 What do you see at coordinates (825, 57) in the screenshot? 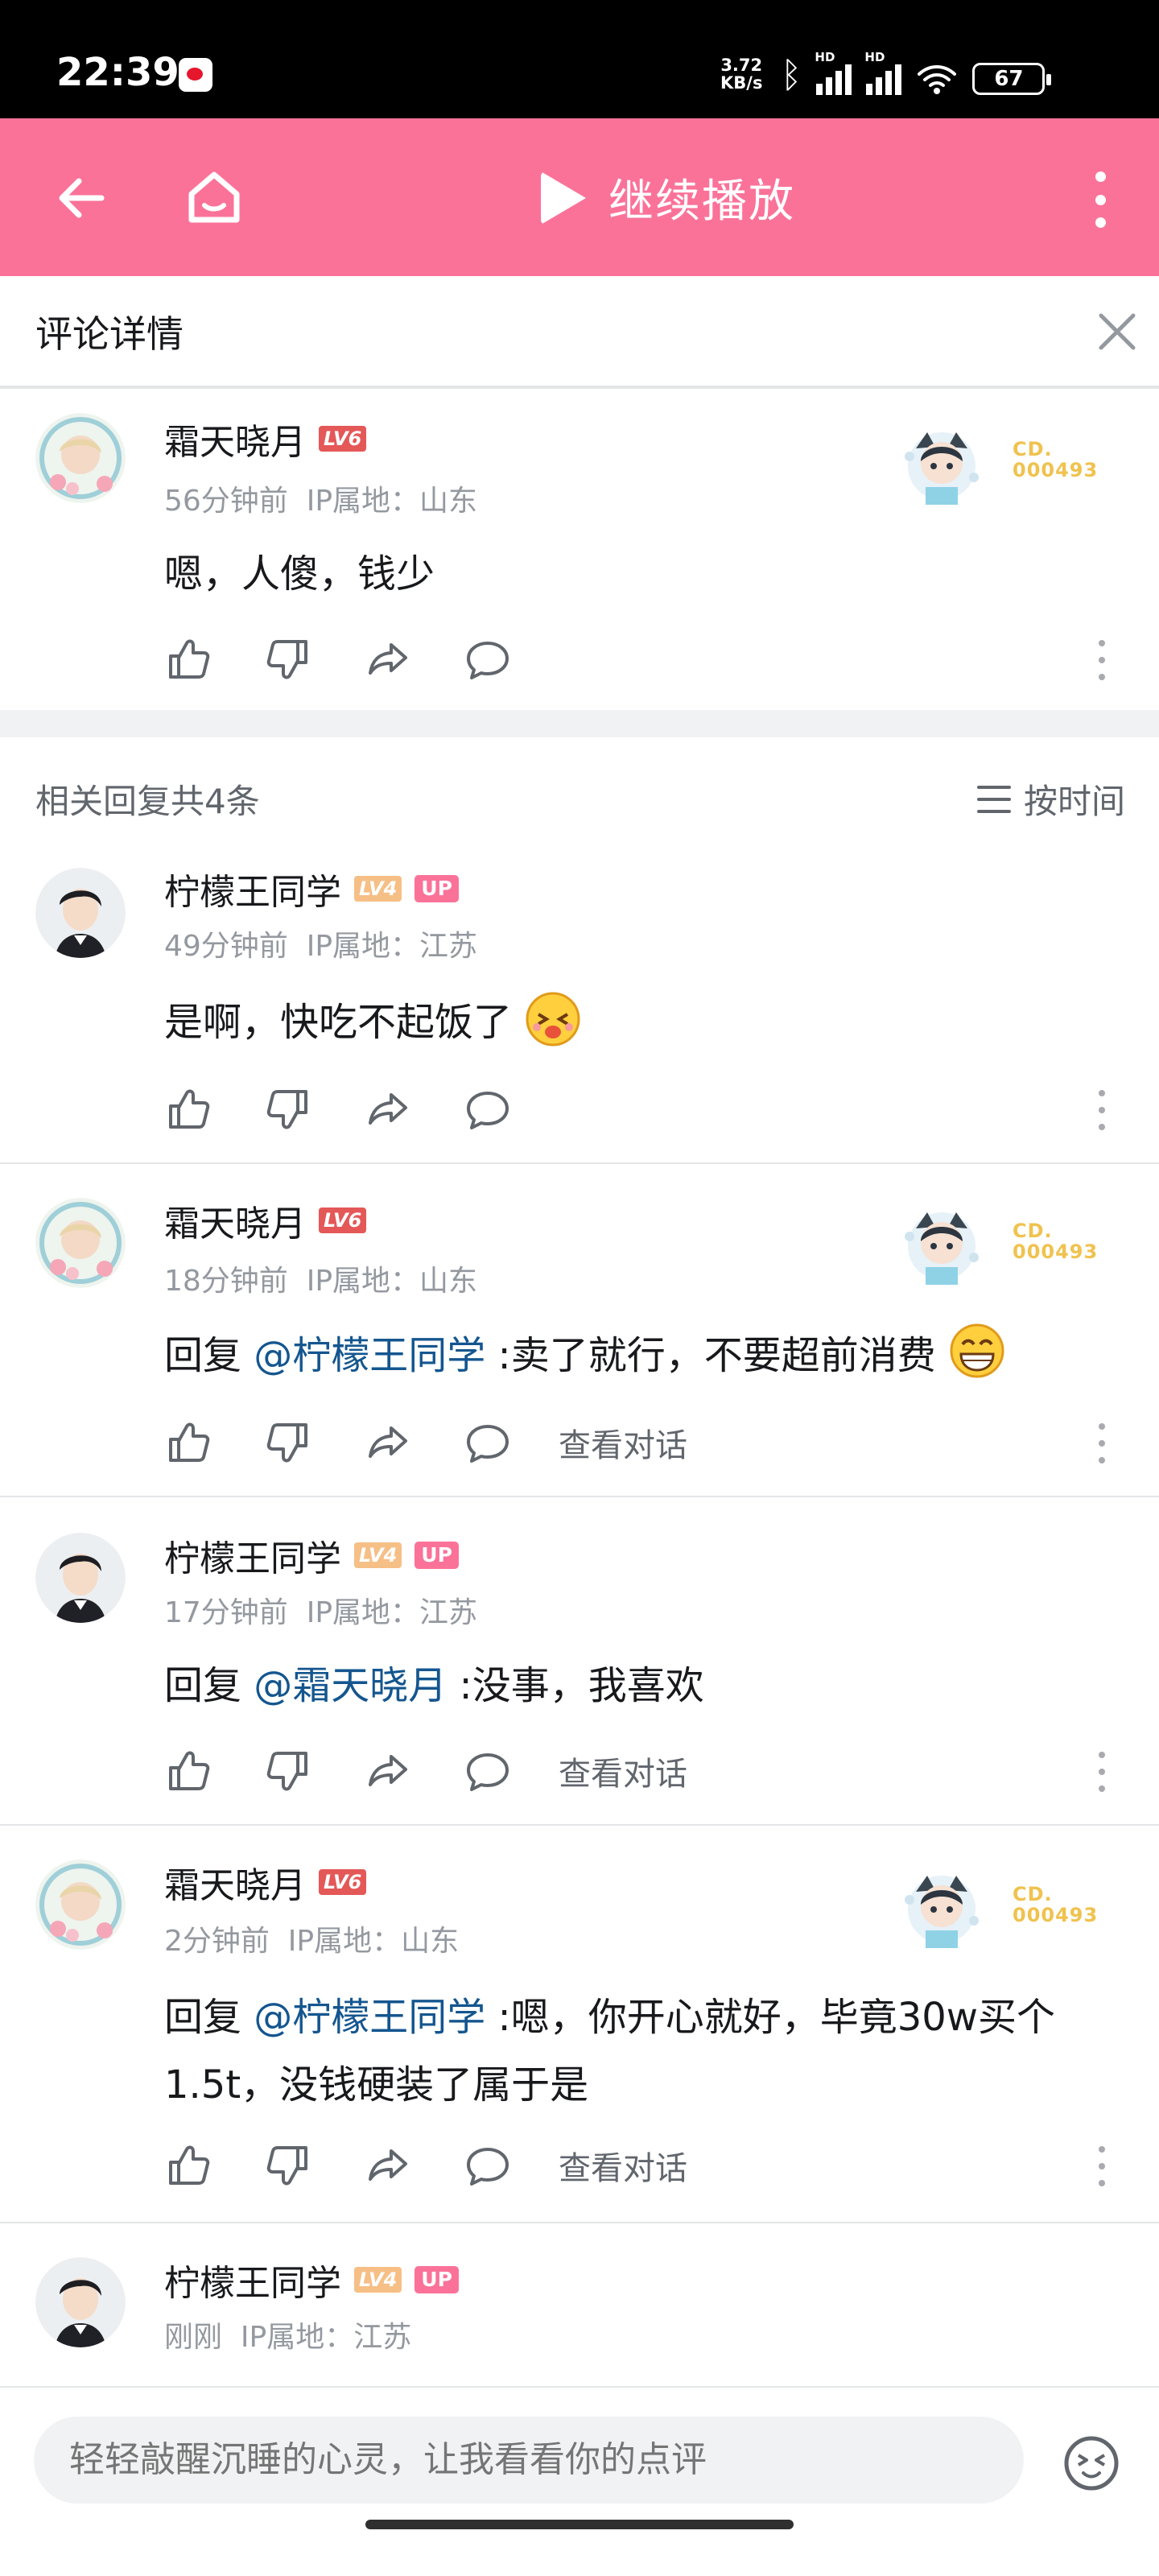
I see `signal-hd-label: HD` at bounding box center [825, 57].